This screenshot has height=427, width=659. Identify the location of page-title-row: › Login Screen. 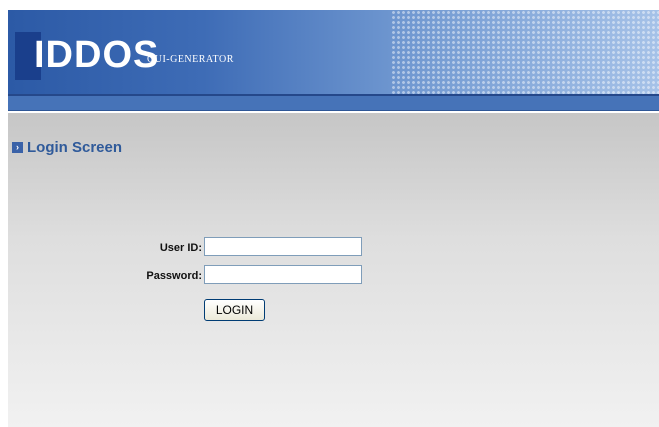
(67, 147).